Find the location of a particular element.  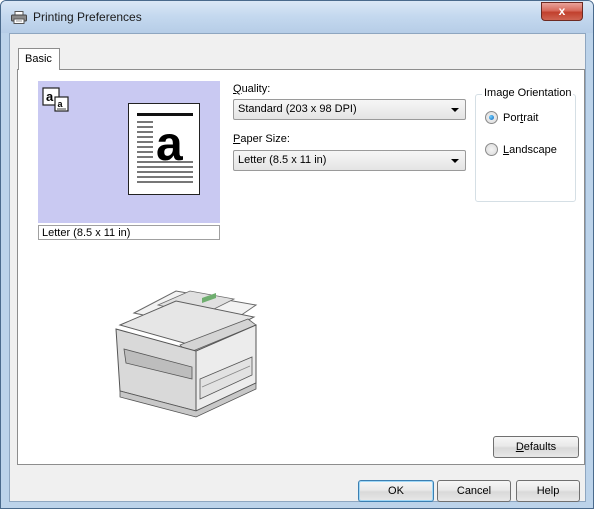

close-icon: x is located at coordinates (562, 11).